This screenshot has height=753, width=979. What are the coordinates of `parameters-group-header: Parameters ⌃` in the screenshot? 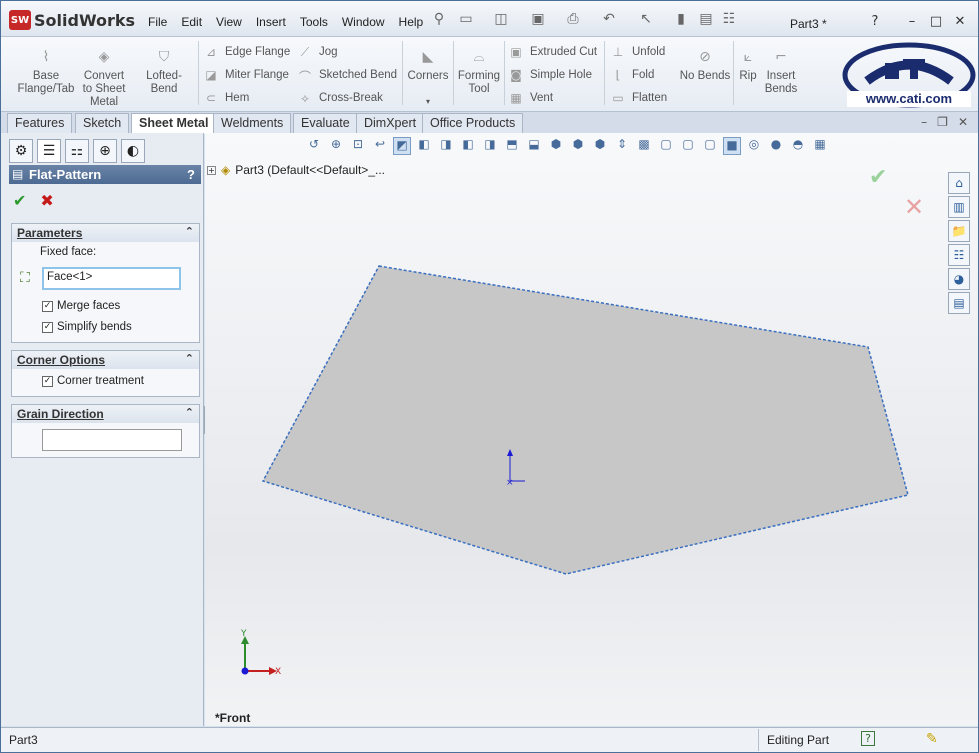 It's located at (105, 233).